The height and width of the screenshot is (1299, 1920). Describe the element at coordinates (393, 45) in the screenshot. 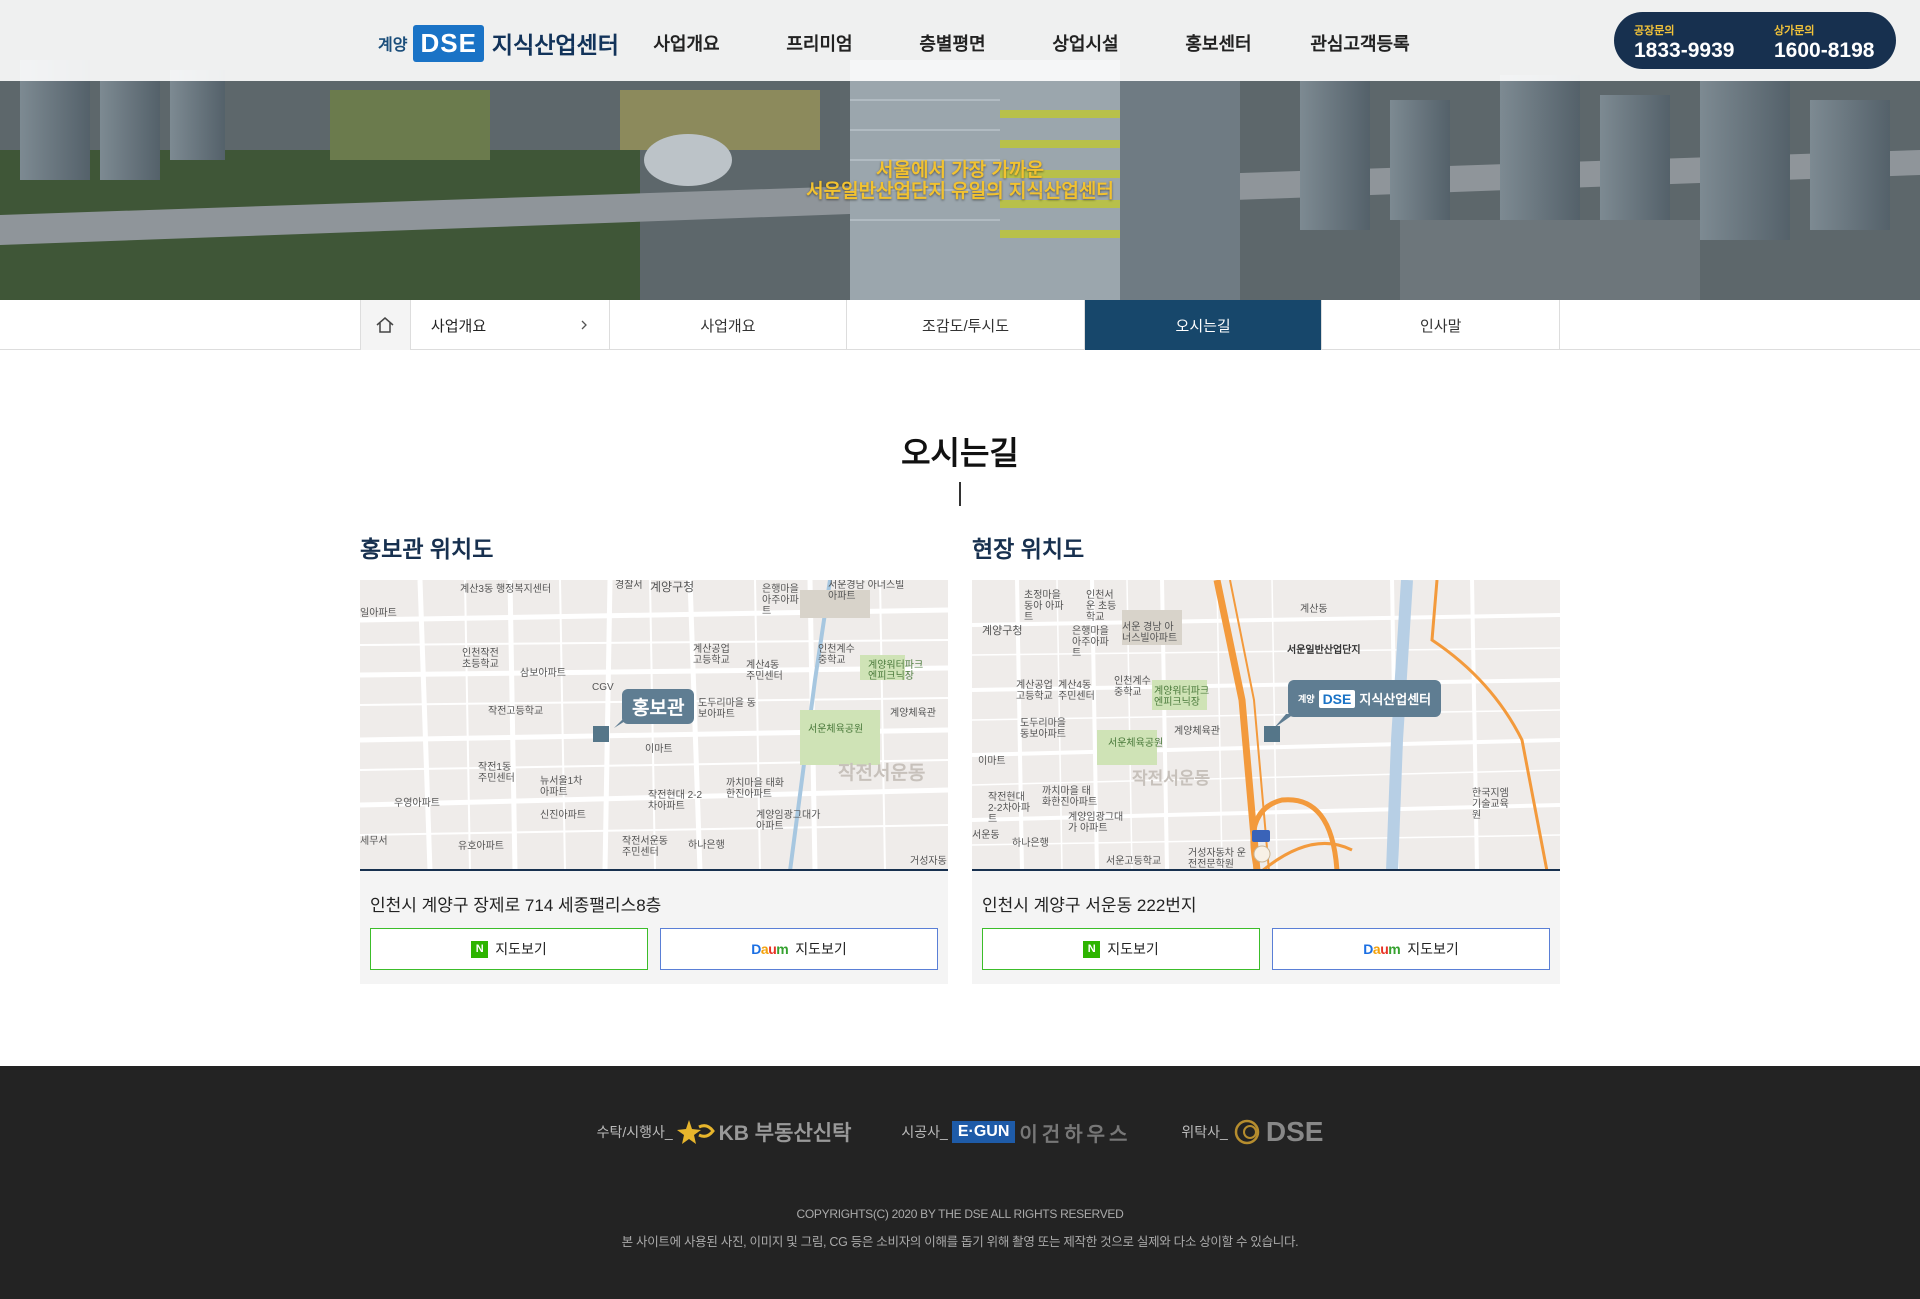

I see `logo-prefix: 계양` at that location.